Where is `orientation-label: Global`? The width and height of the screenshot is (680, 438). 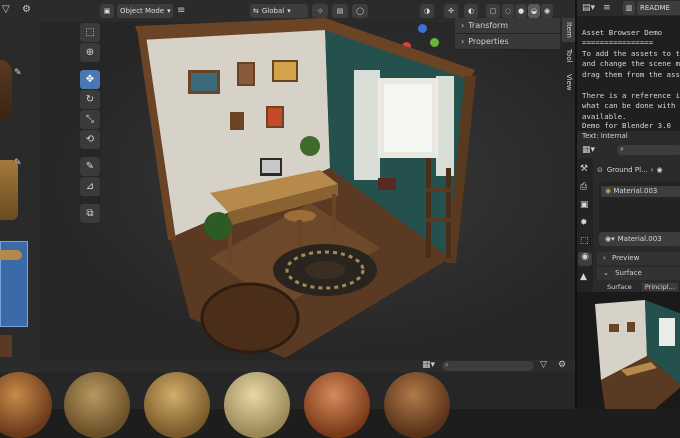
orientation-label: Global is located at coordinates (273, 11).